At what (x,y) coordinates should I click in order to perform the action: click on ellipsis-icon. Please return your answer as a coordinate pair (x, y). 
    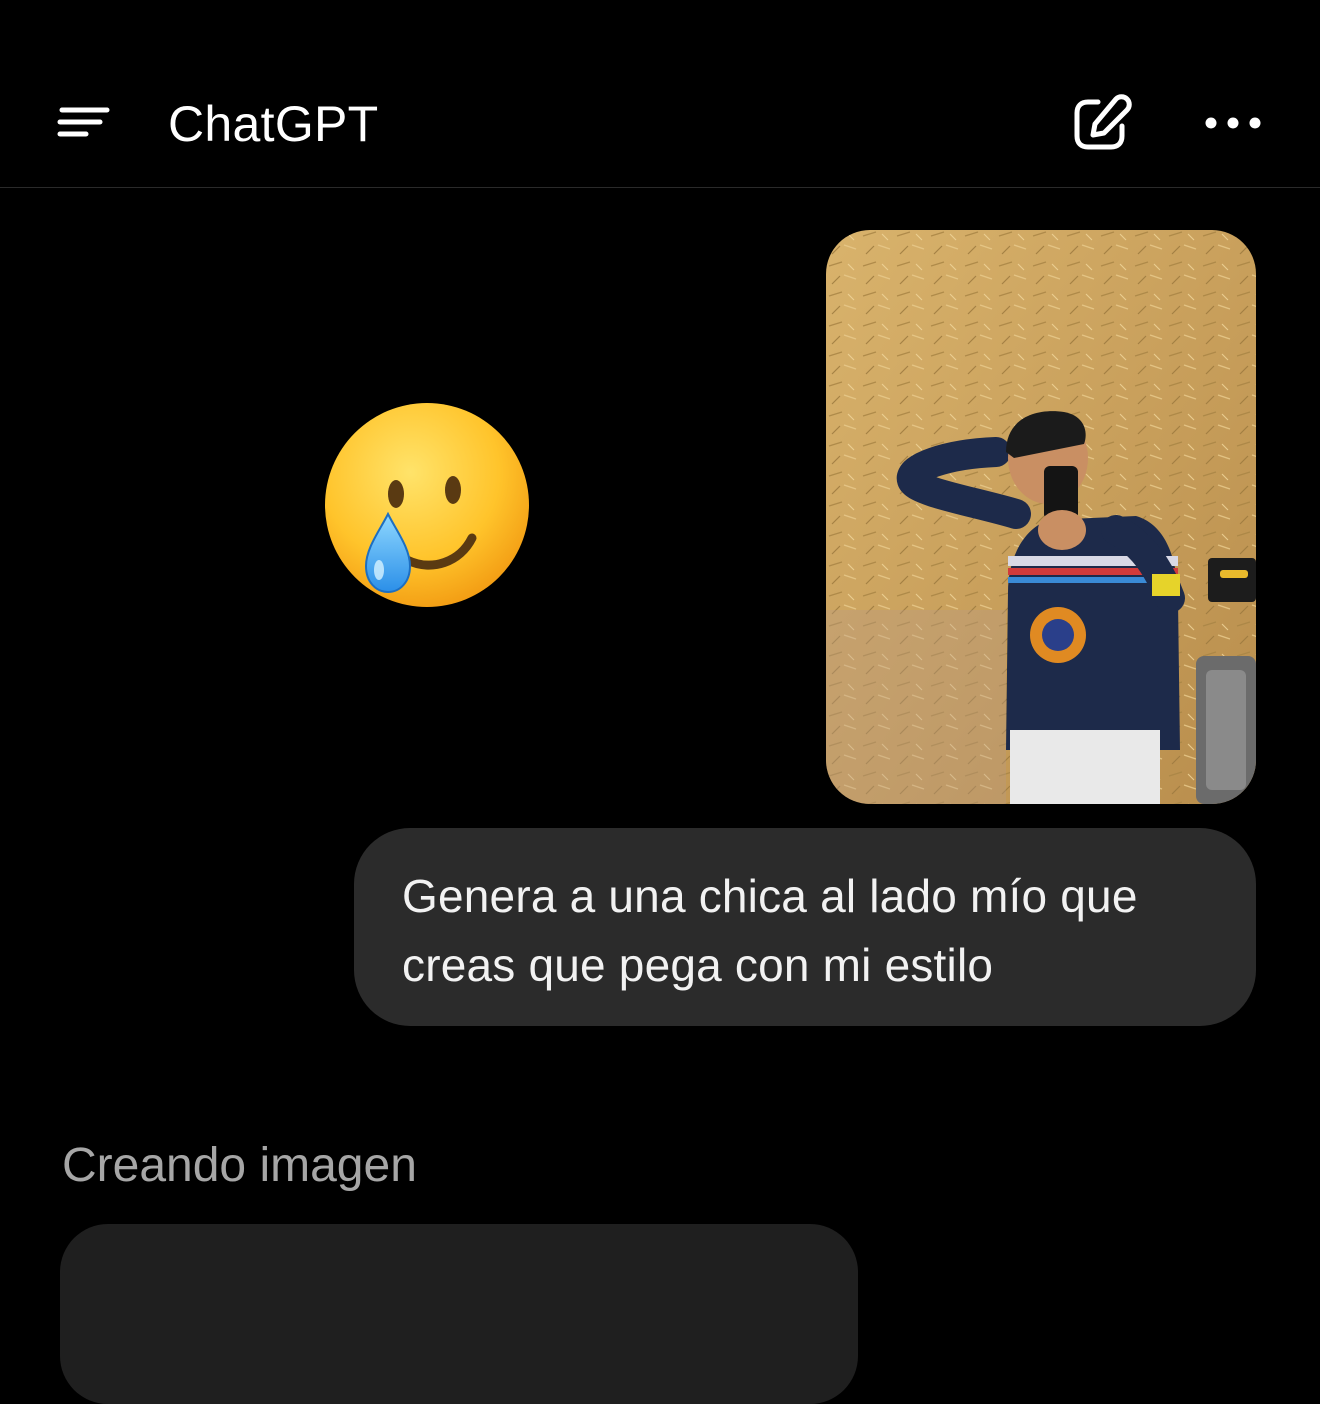
    Looking at the image, I should click on (1233, 123).